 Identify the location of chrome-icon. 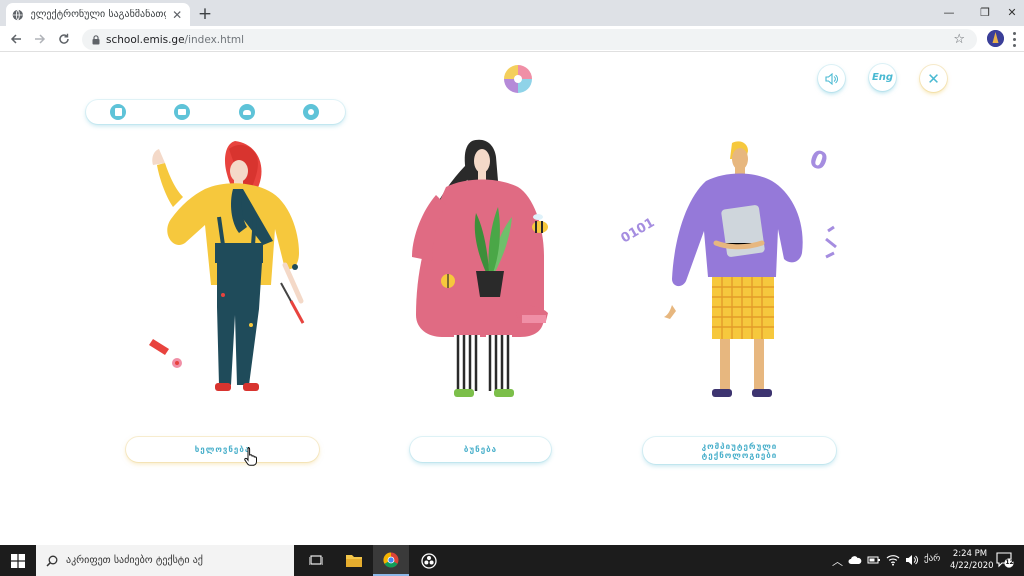
(391, 559).